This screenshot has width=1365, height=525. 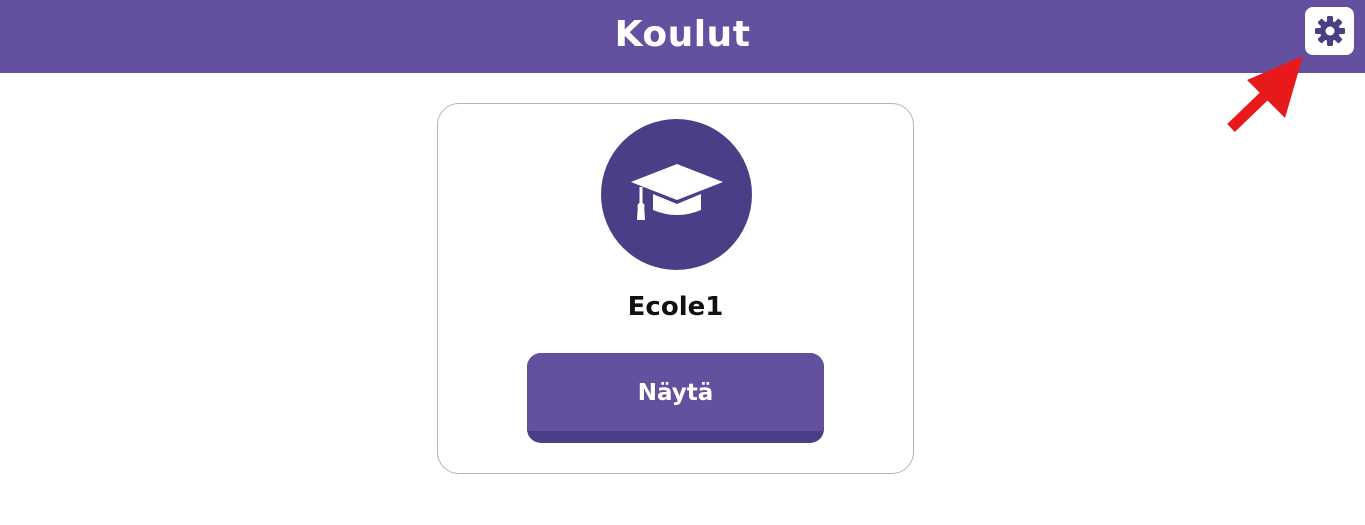 I want to click on page-title: Koulut, so click(x=682, y=34).